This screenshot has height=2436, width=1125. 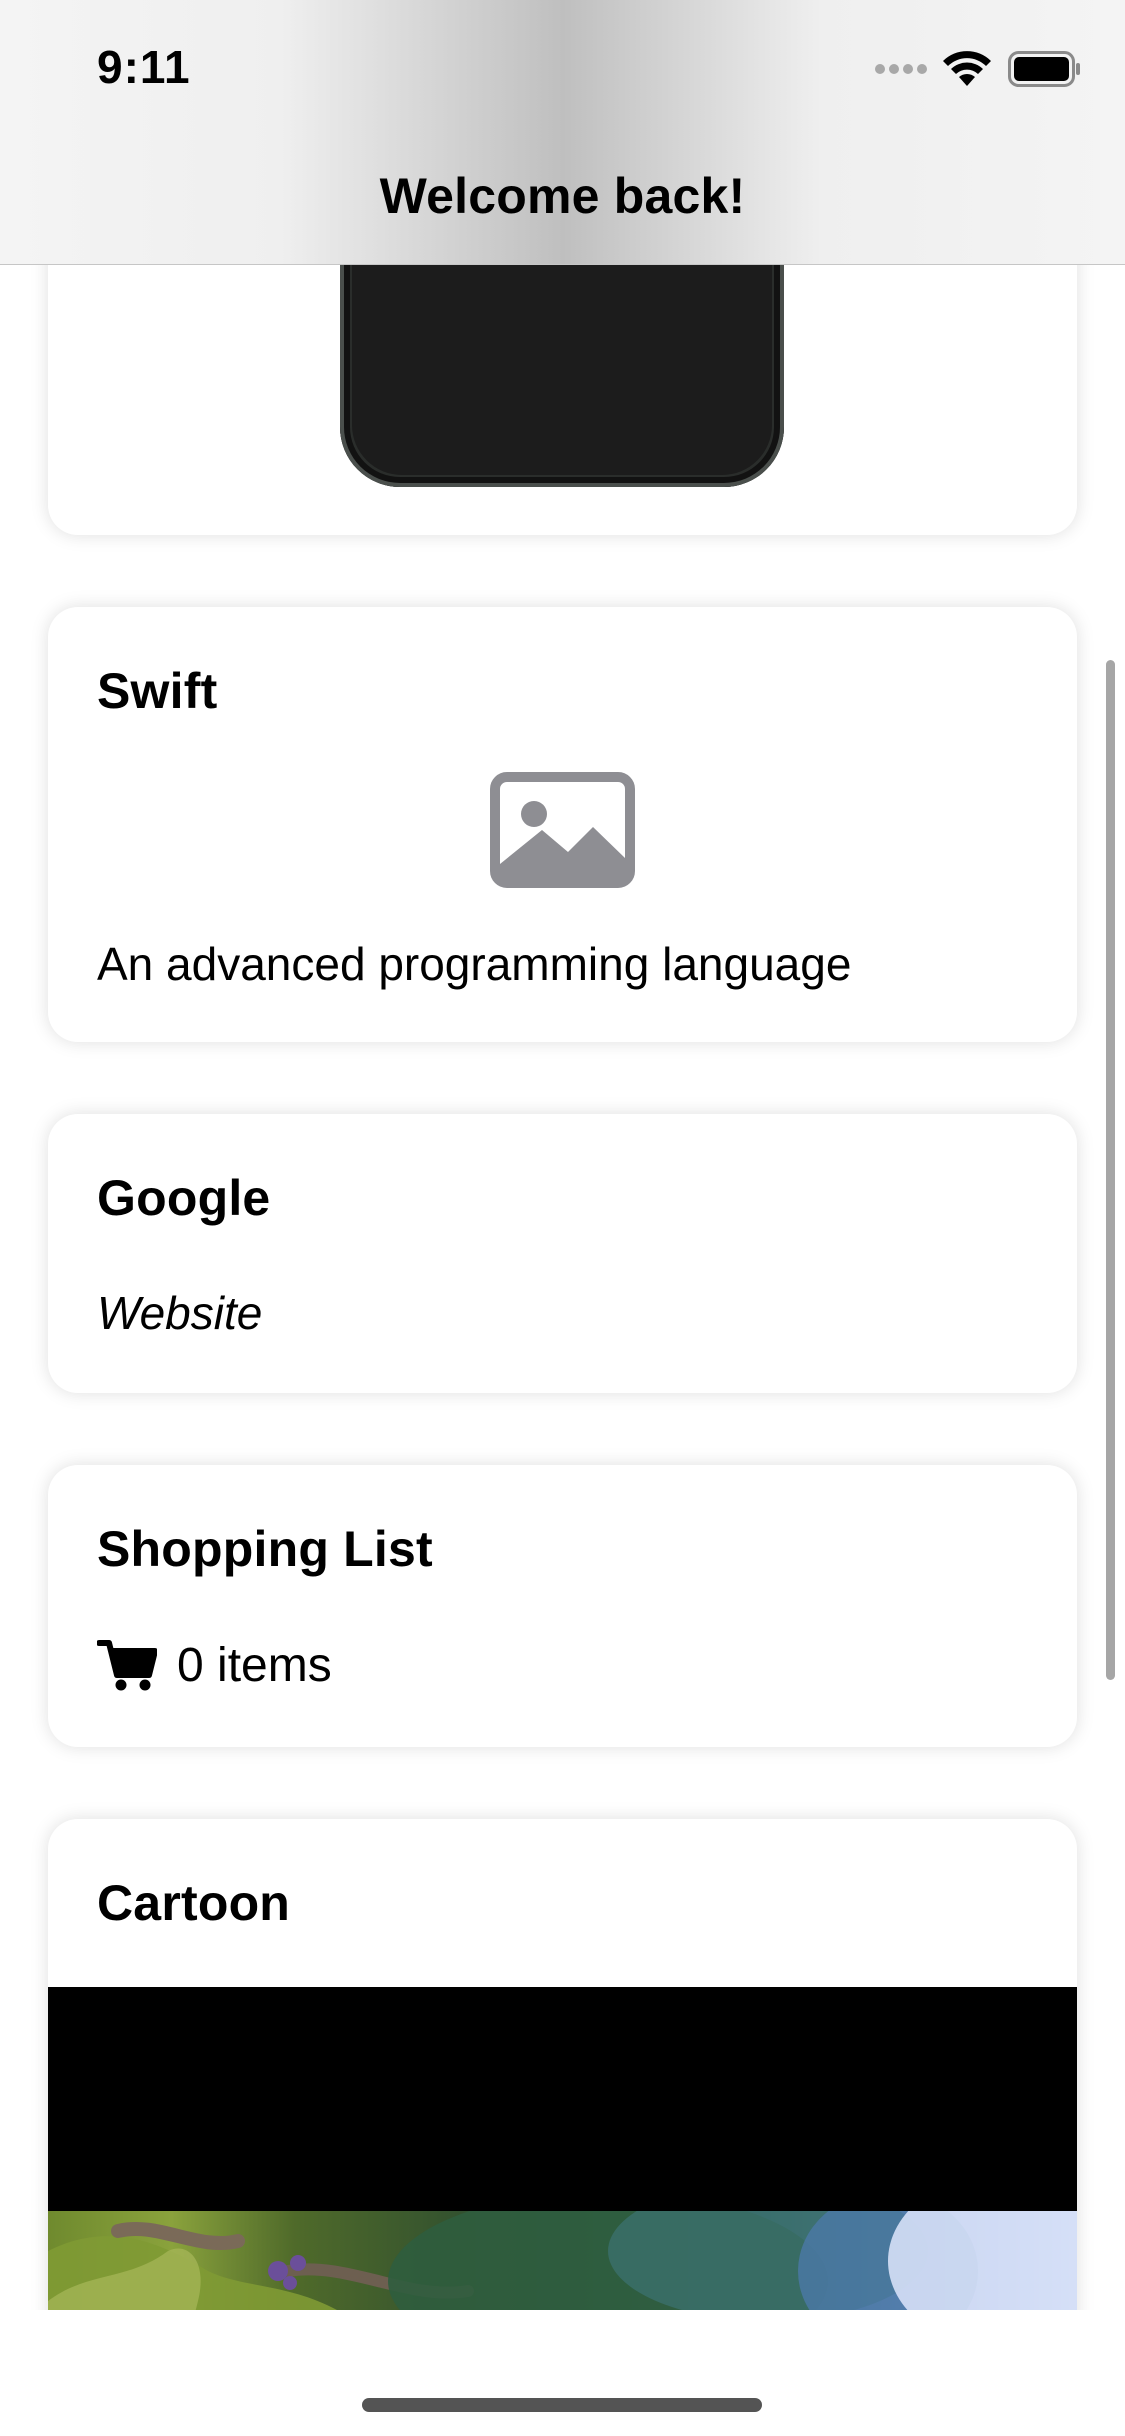 What do you see at coordinates (901, 69) in the screenshot?
I see `signal-icon` at bounding box center [901, 69].